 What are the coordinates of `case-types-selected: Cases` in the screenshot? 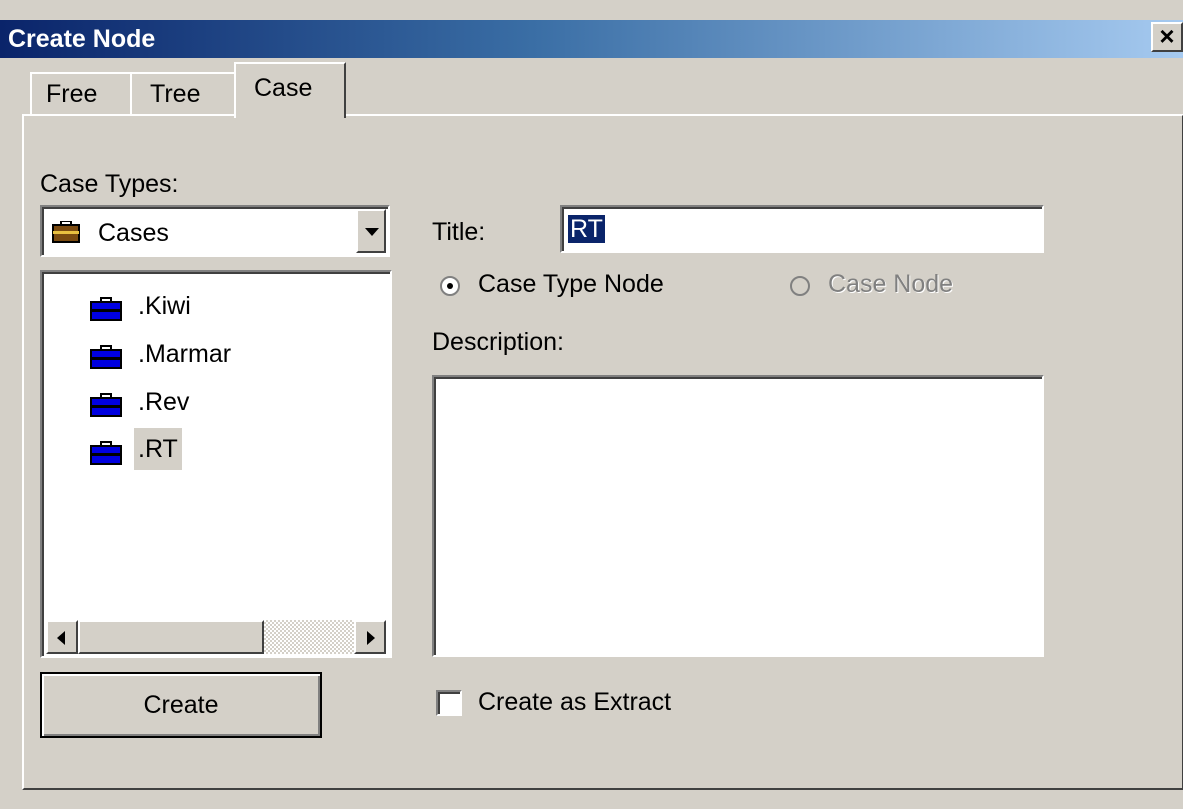 It's located at (133, 233).